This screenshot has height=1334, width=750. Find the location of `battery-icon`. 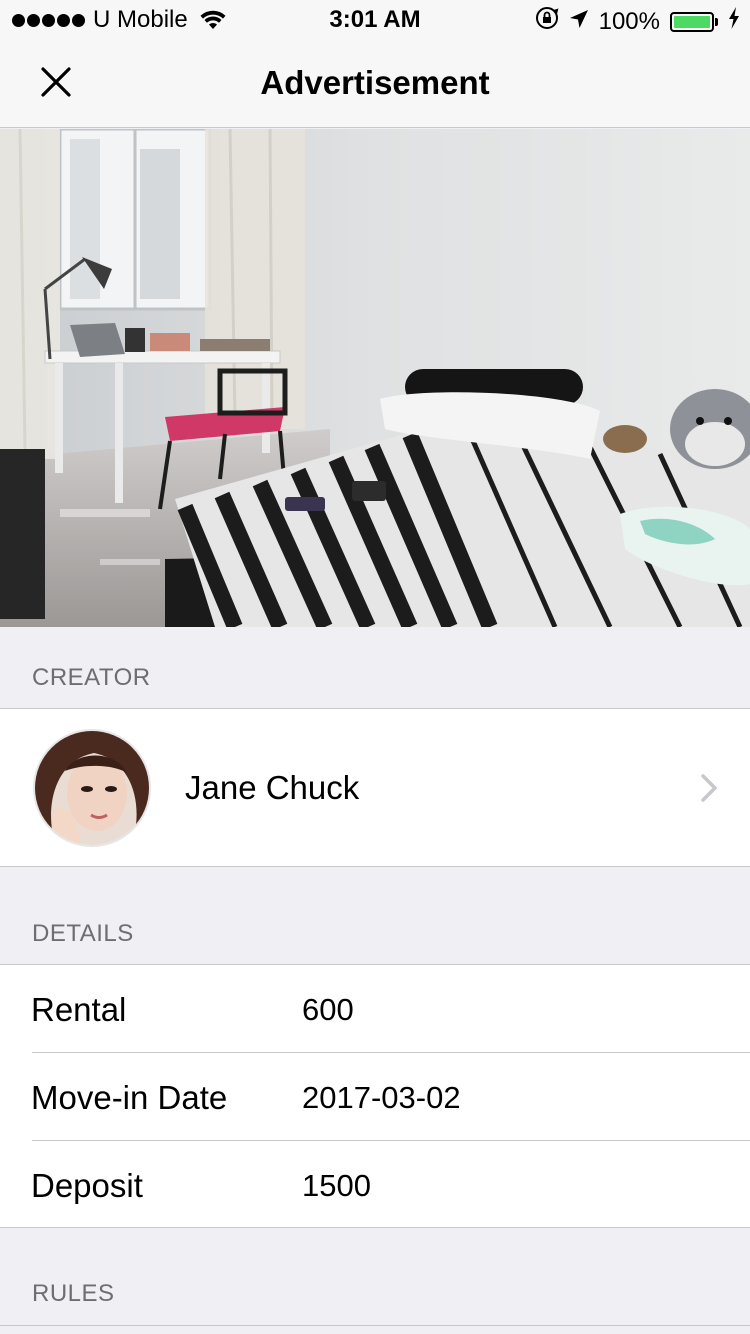

battery-icon is located at coordinates (694, 21).